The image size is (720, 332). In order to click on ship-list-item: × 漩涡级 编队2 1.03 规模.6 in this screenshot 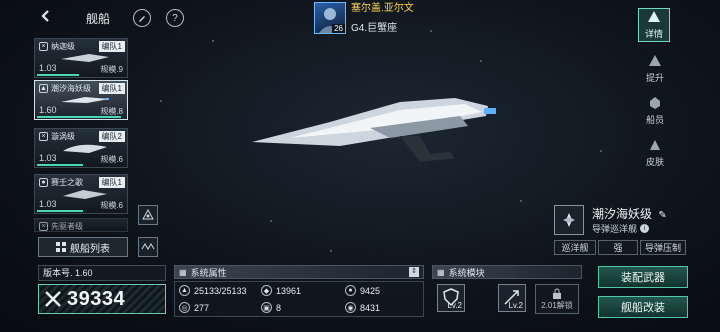, I will do `click(81, 148)`.